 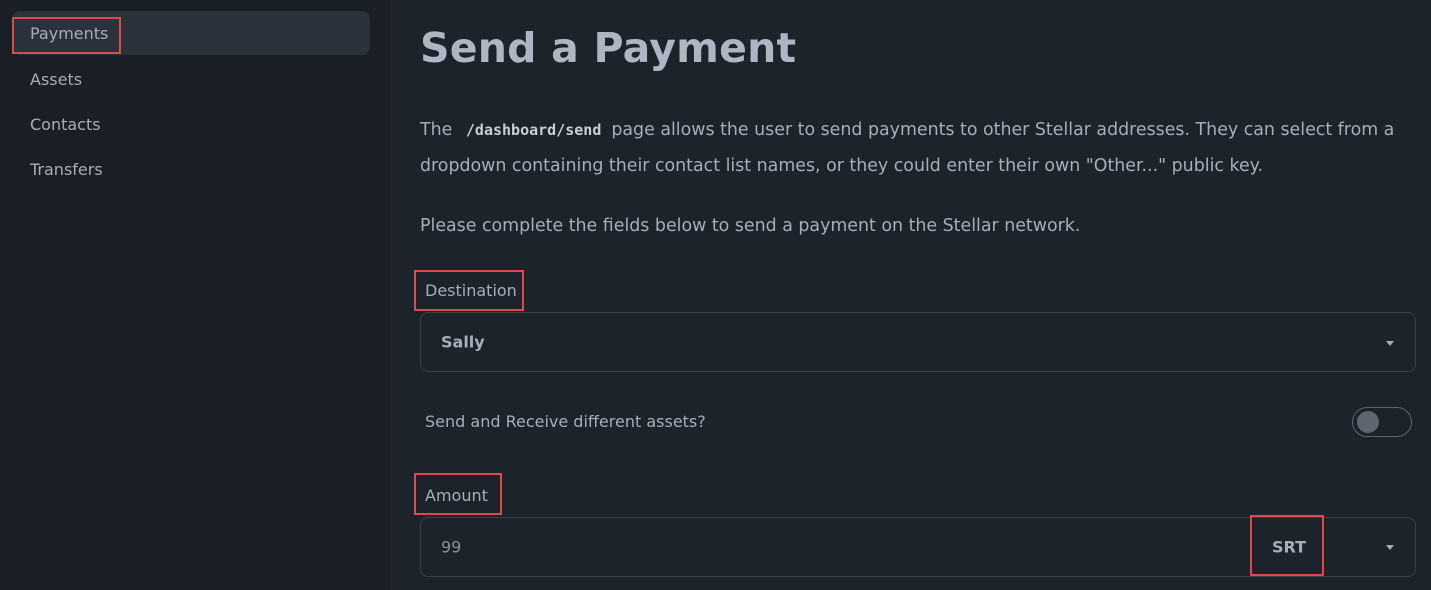 I want to click on sidebar-item-label: Assets, so click(x=56, y=79).